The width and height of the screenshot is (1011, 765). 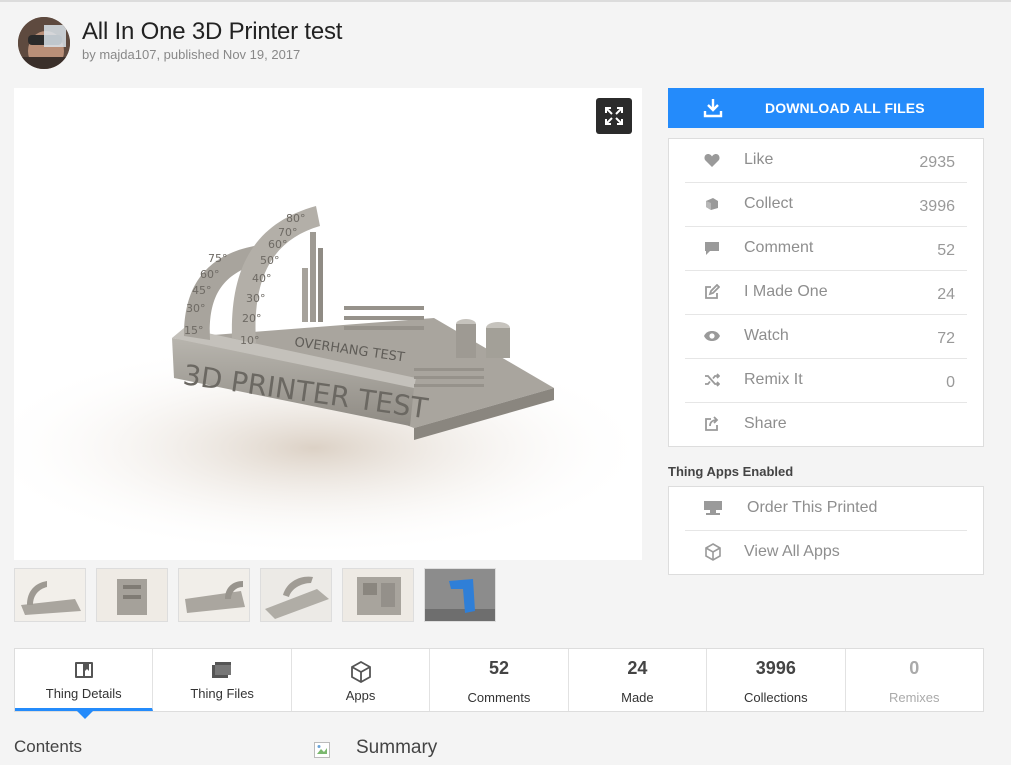 What do you see at coordinates (914, 680) in the screenshot?
I see `tab-remixes: 0 Remixes` at bounding box center [914, 680].